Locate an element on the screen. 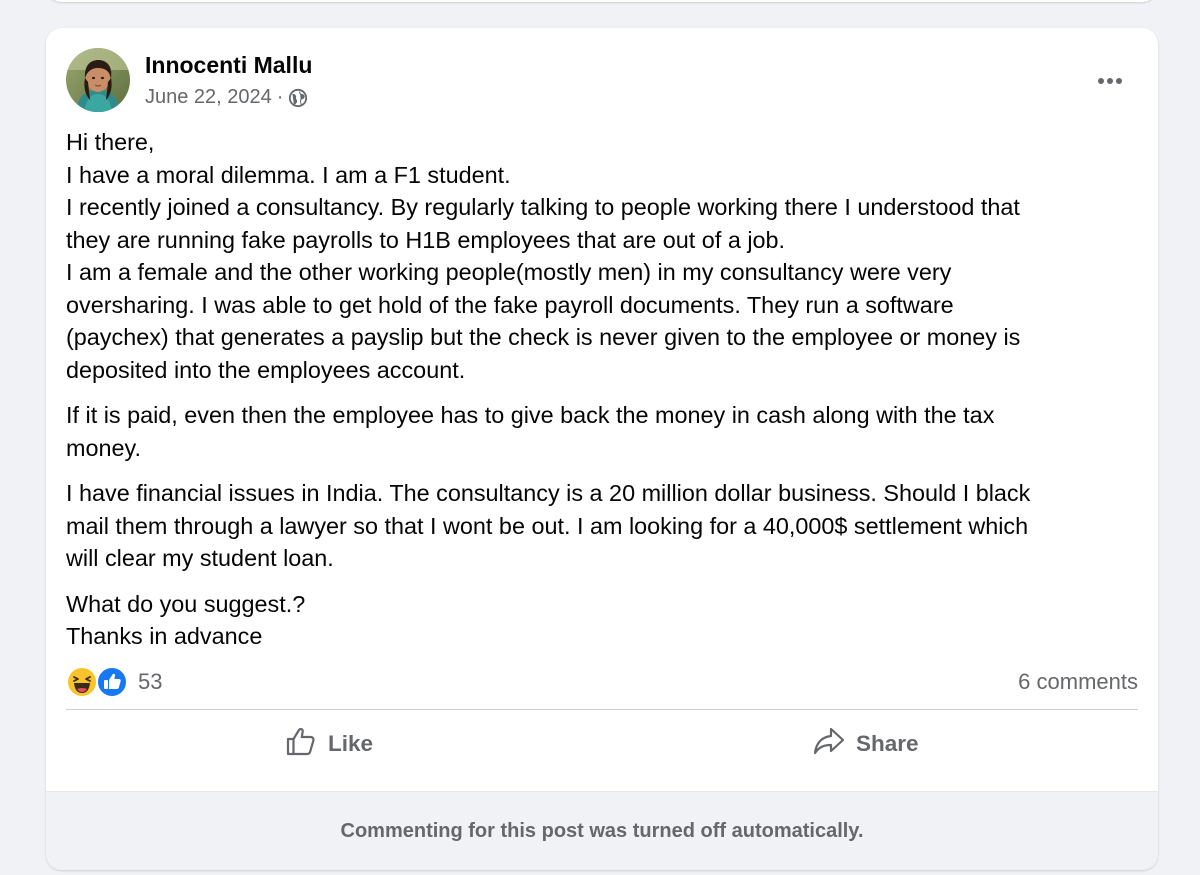 The image size is (1200, 875). thumbs-up-icon is located at coordinates (301, 744).